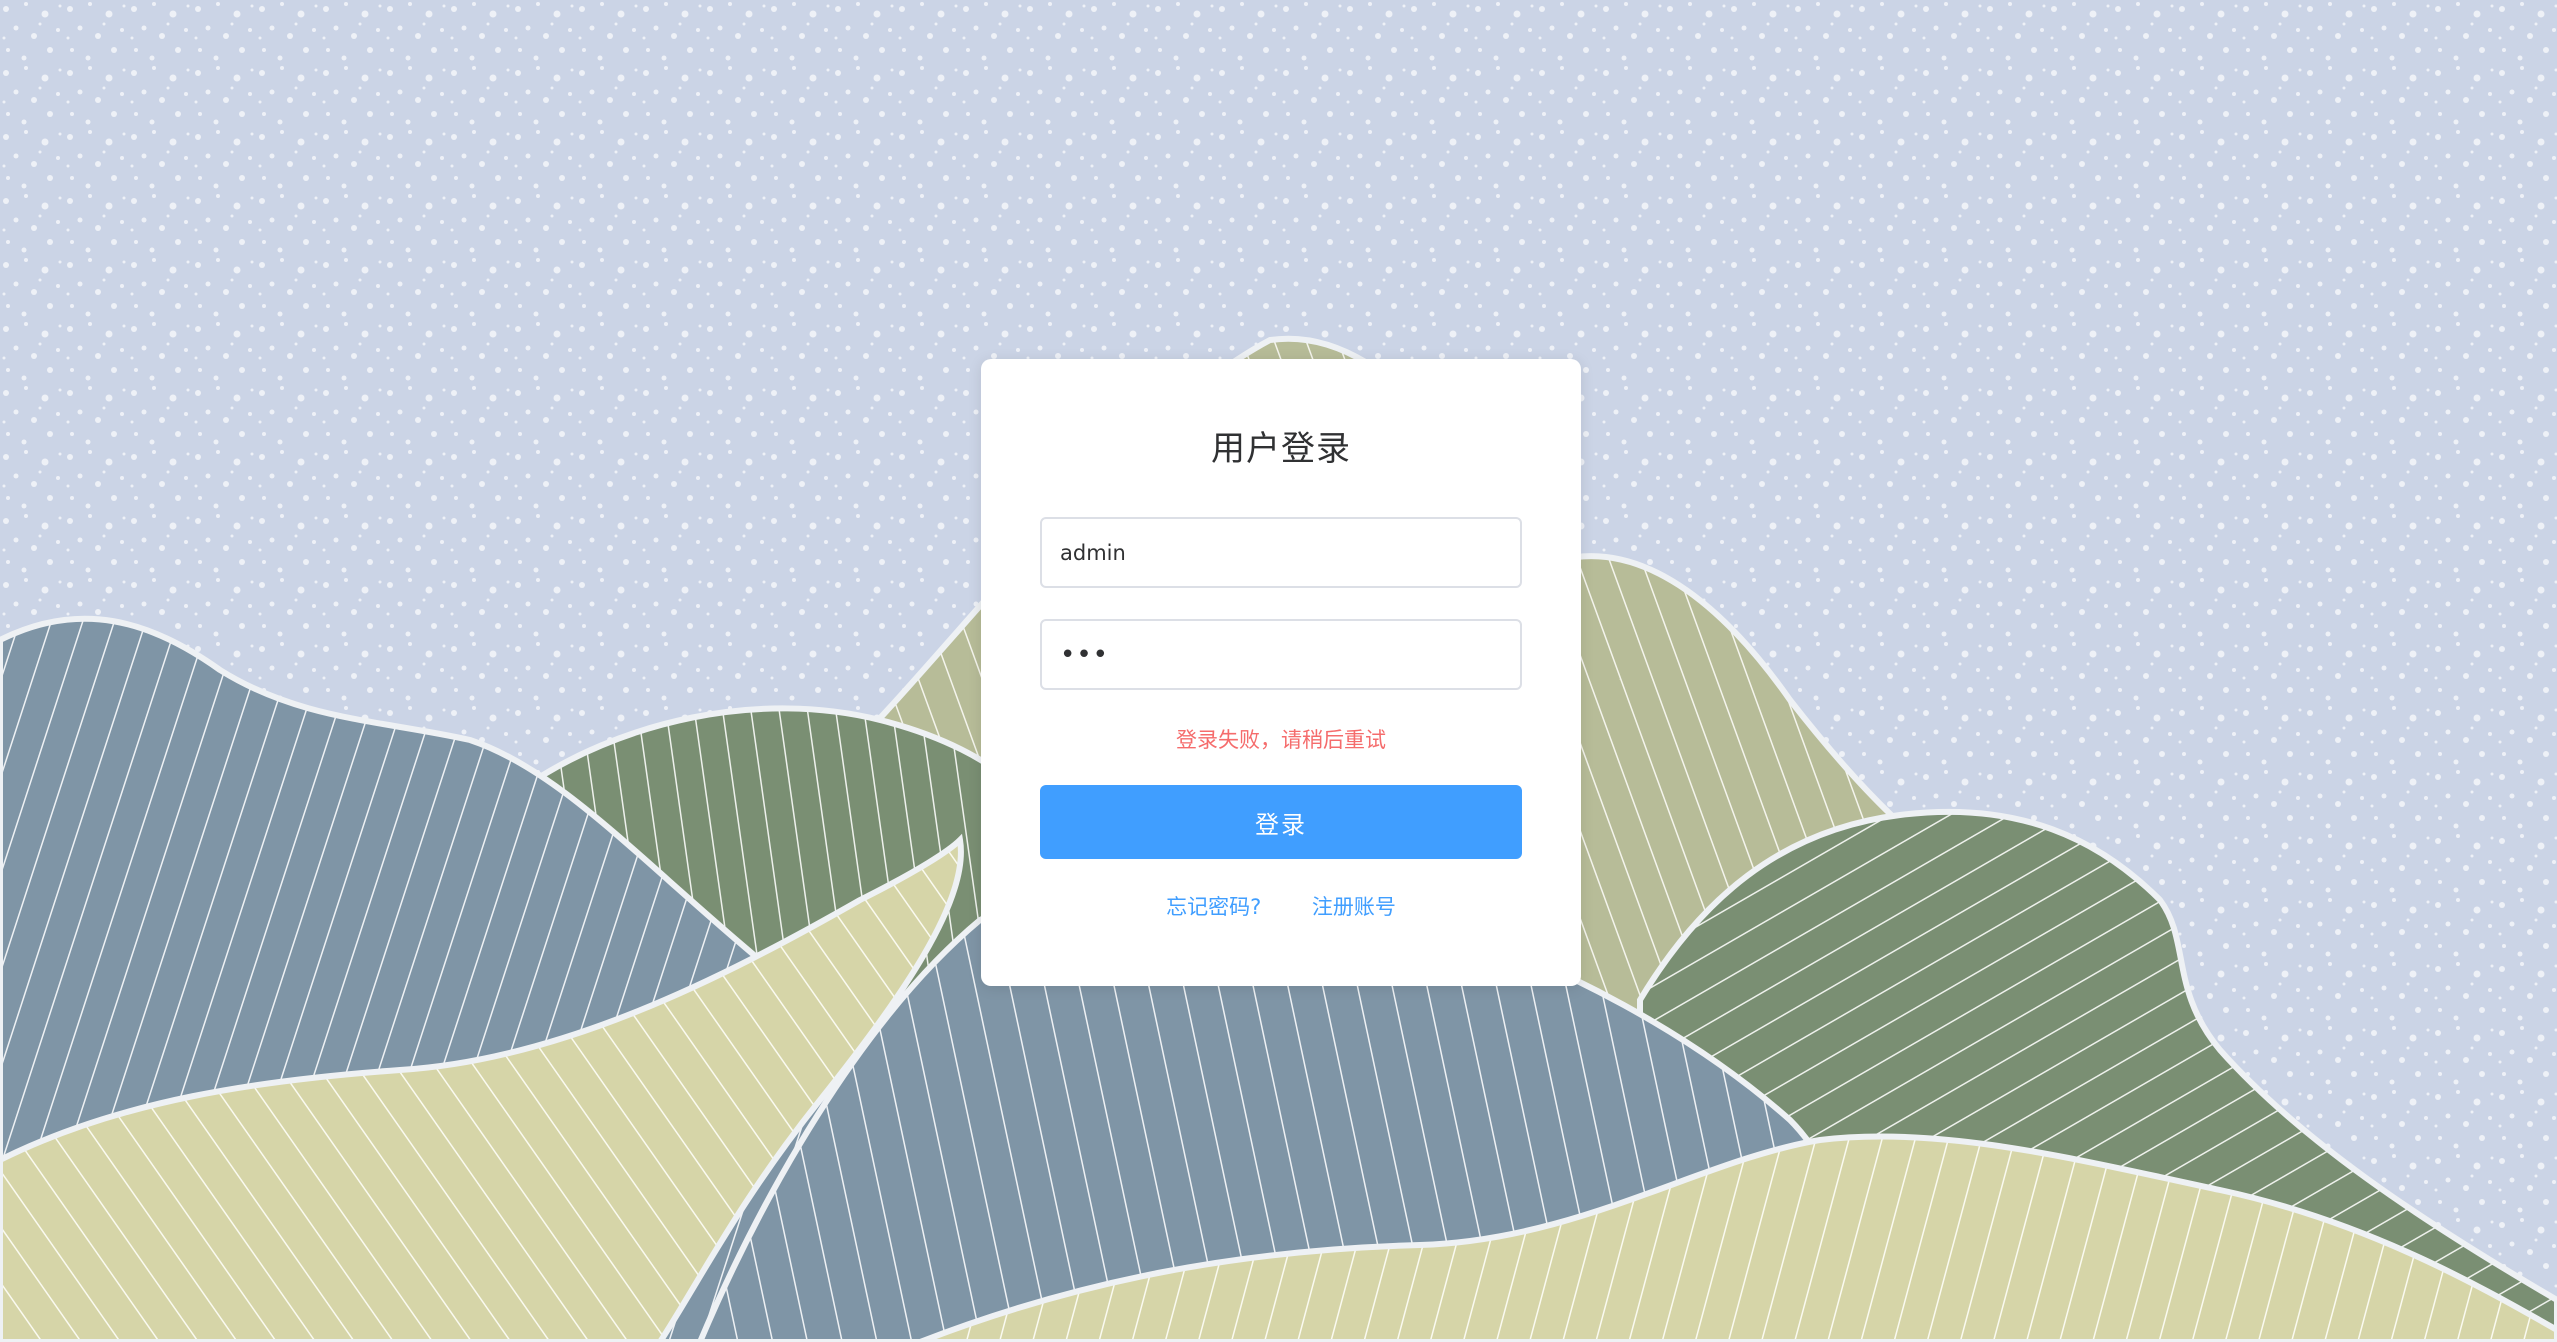 This screenshot has height=1342, width=2557. I want to click on auth-links: 忘记密码? 注册账号, so click(1281, 906).